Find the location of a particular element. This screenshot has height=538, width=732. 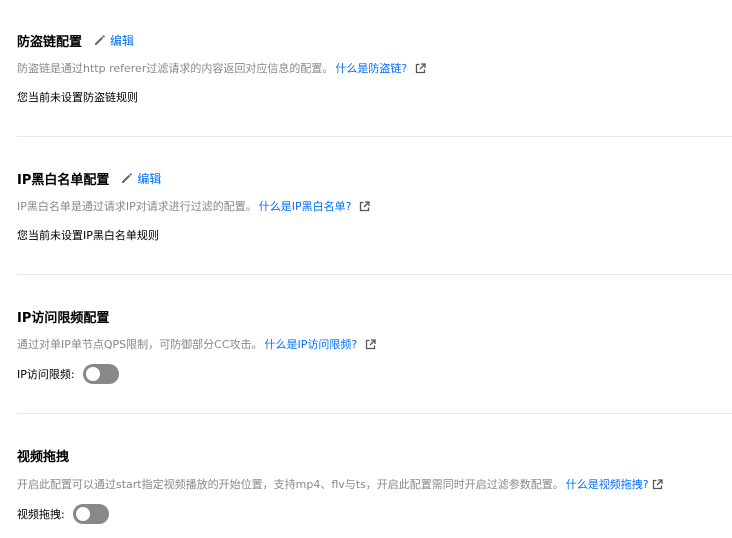

ip-rate-toggle-label: IP访问限频: is located at coordinates (46, 374).